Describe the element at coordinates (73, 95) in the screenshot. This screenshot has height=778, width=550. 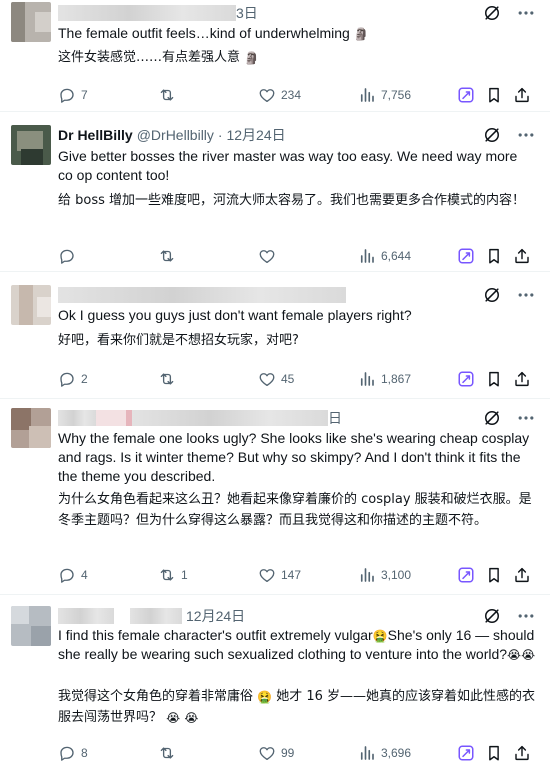
I see `reply-button: 7` at that location.